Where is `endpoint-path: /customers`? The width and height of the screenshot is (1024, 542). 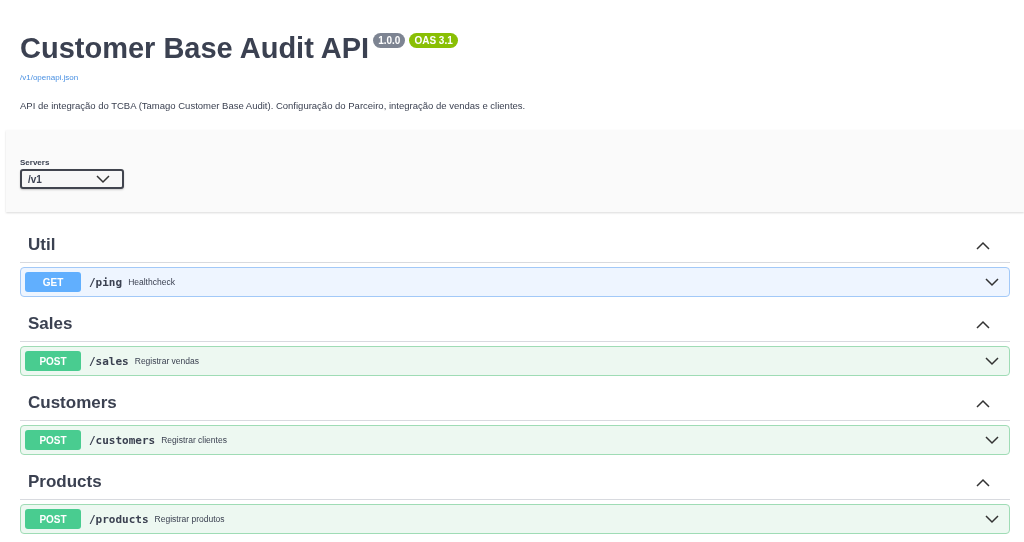
endpoint-path: /customers is located at coordinates (122, 440).